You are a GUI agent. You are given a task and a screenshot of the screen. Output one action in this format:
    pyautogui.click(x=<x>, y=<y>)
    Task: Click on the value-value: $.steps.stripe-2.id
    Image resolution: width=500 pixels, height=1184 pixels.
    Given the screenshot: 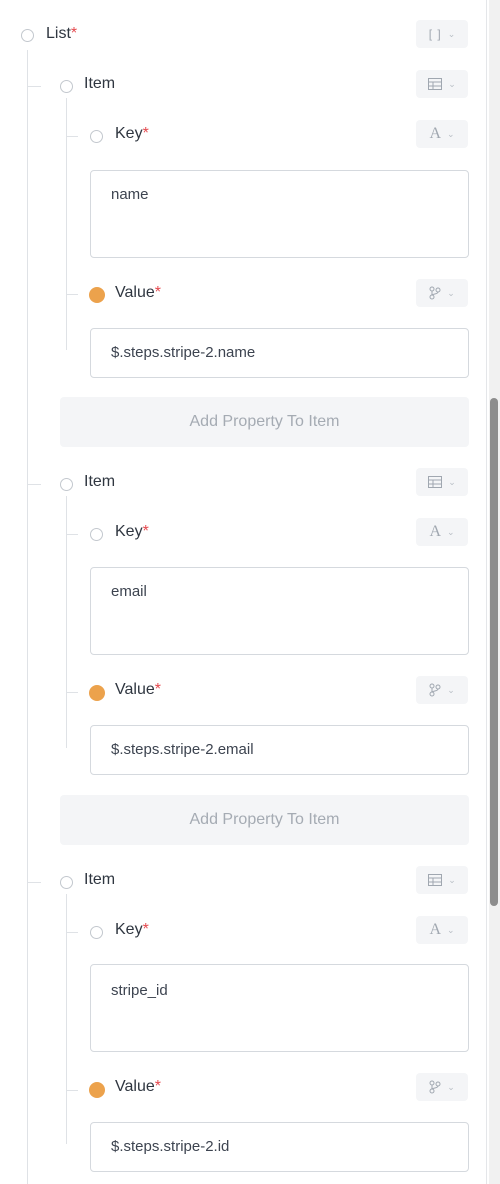 What is the action you would take?
    pyautogui.click(x=170, y=1146)
    